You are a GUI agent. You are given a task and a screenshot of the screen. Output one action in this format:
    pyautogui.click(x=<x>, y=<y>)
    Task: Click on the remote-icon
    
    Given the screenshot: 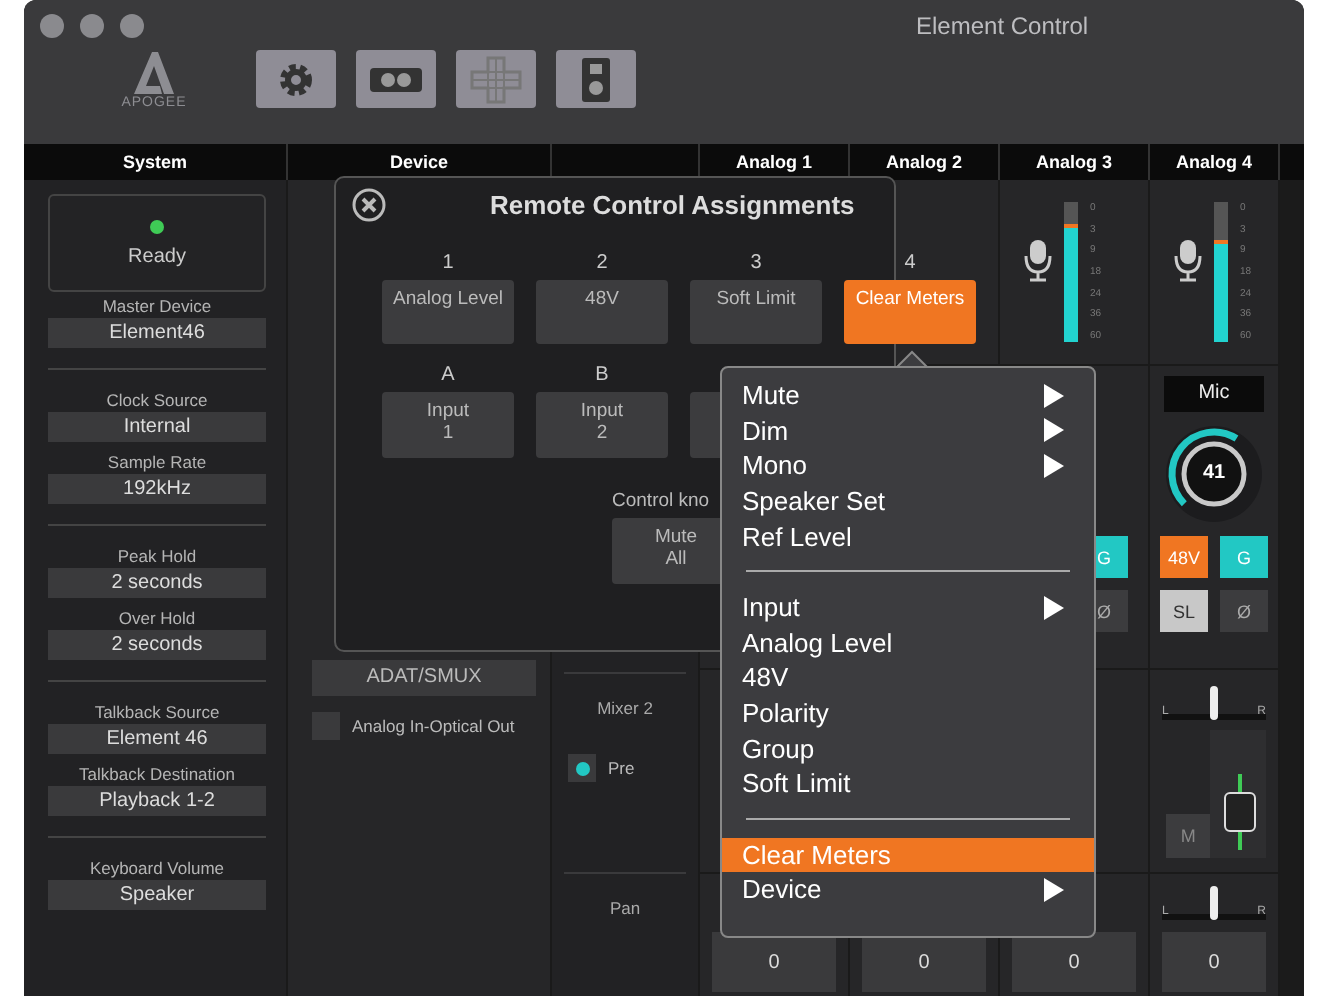 What is the action you would take?
    pyautogui.click(x=596, y=79)
    